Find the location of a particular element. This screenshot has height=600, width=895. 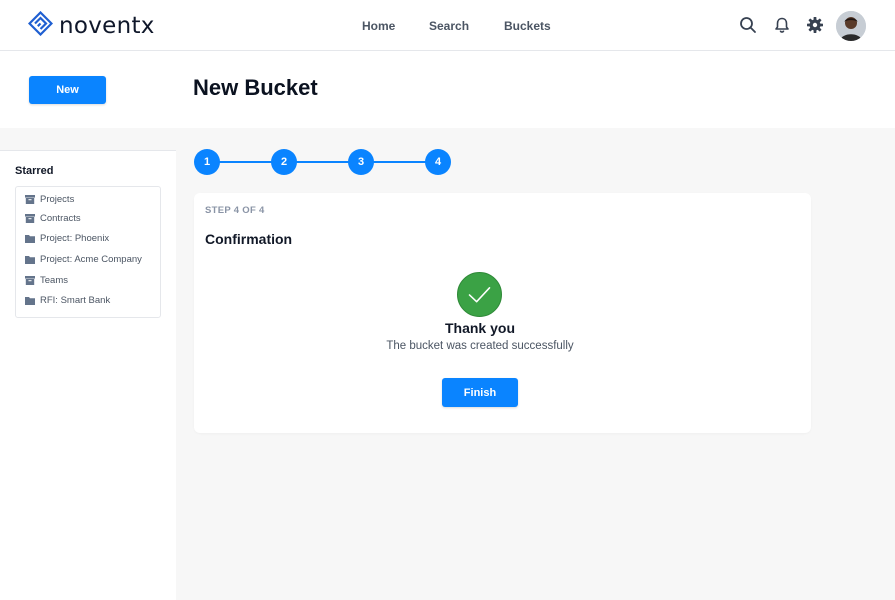

bell-icon is located at coordinates (782, 25).